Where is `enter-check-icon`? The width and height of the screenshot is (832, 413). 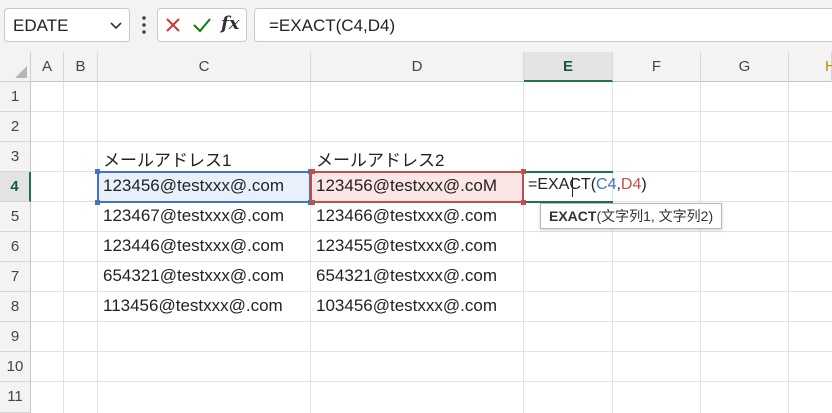
enter-check-icon is located at coordinates (202, 25).